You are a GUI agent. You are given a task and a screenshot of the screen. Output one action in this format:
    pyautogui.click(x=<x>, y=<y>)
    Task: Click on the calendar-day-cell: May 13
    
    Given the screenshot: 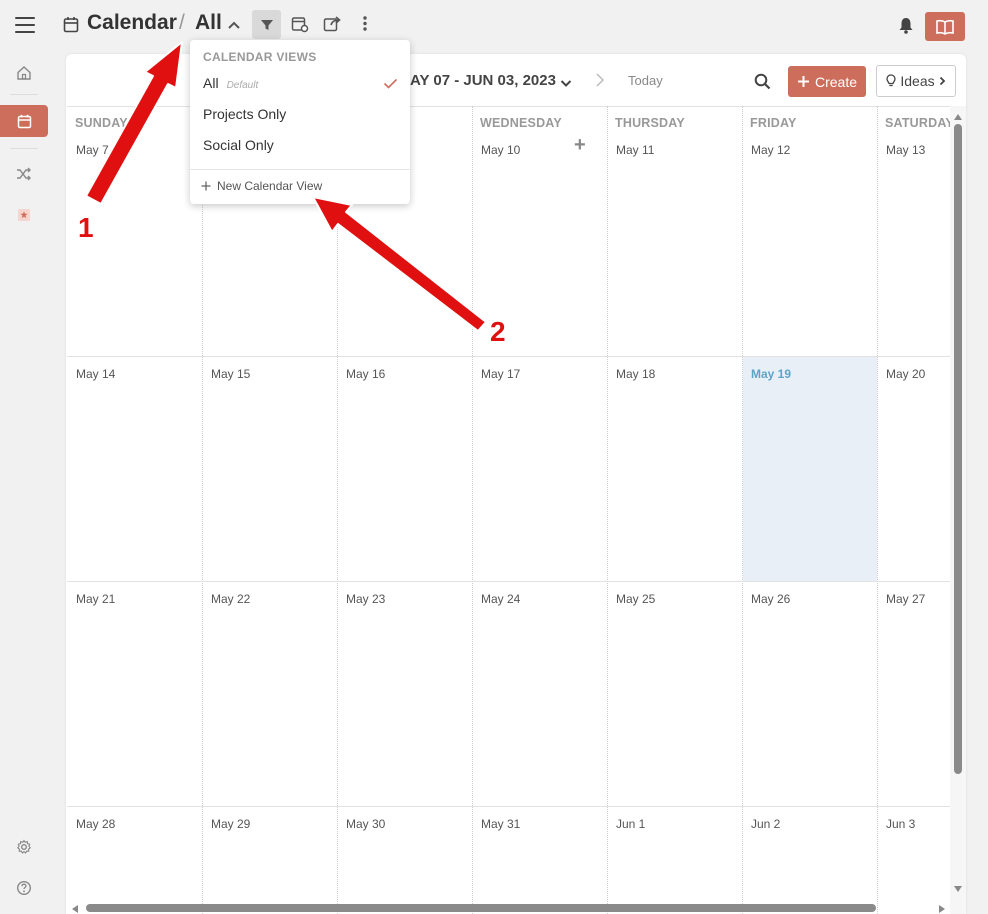 What is the action you would take?
    pyautogui.click(x=905, y=150)
    